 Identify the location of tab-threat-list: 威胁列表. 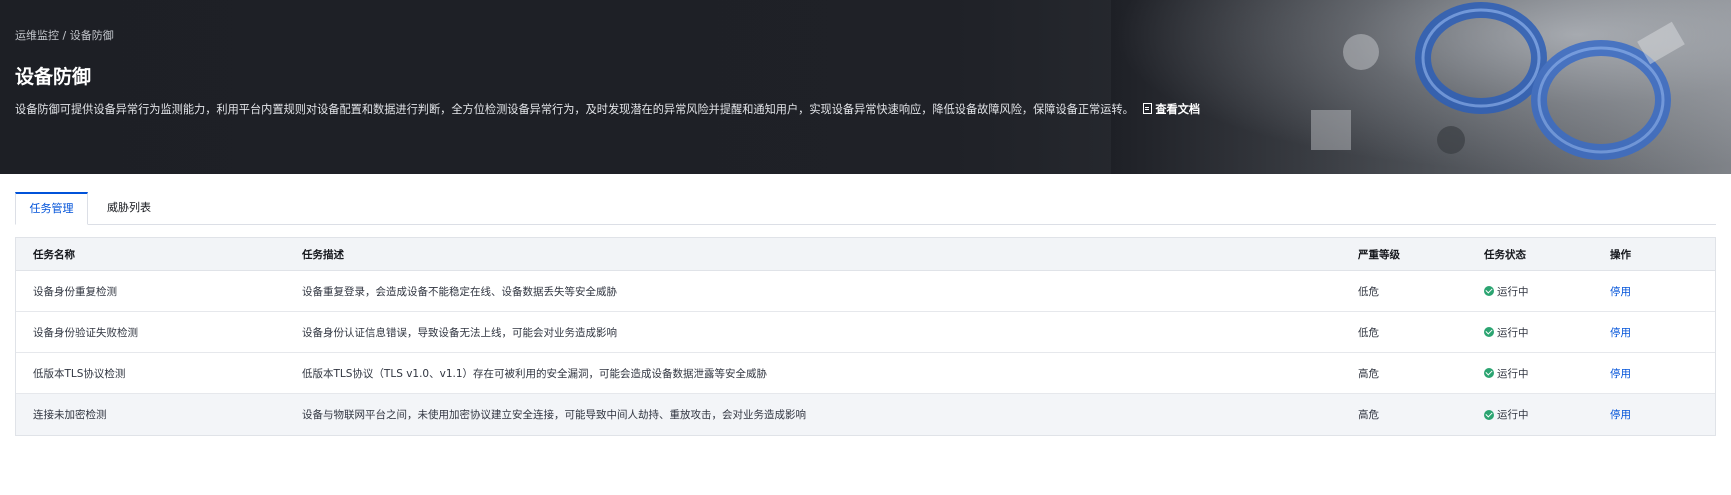
(129, 208).